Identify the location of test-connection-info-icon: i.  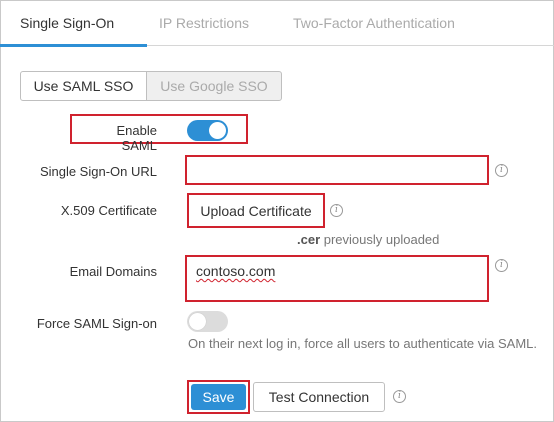
(399, 396).